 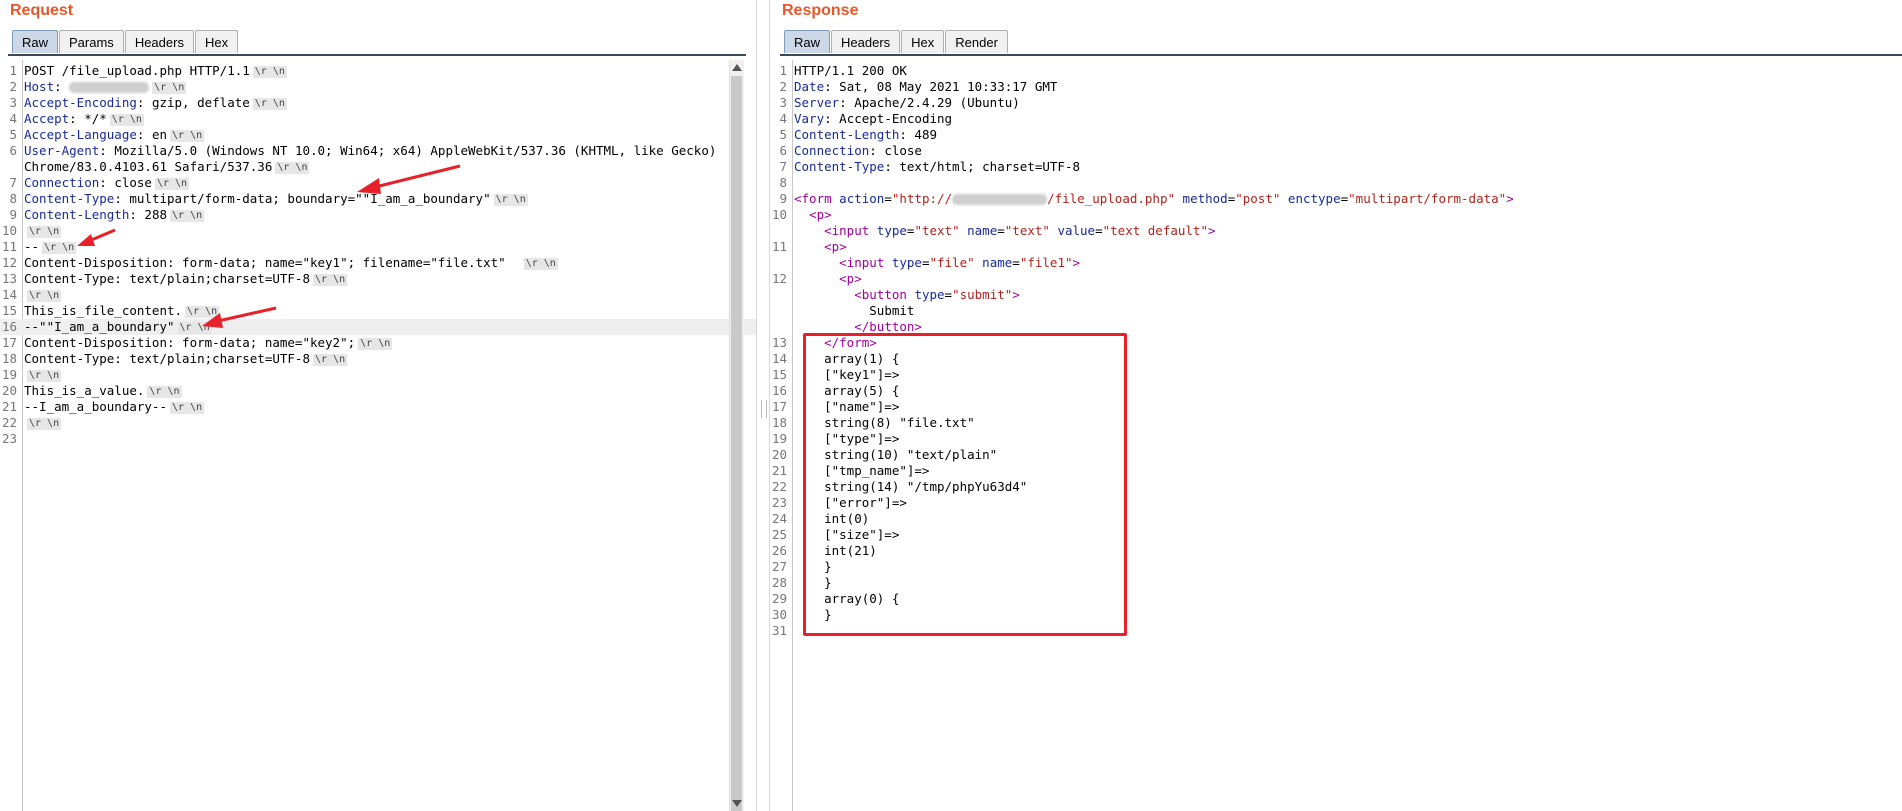 I want to click on html-attr-name: enctype, so click(x=1314, y=198).